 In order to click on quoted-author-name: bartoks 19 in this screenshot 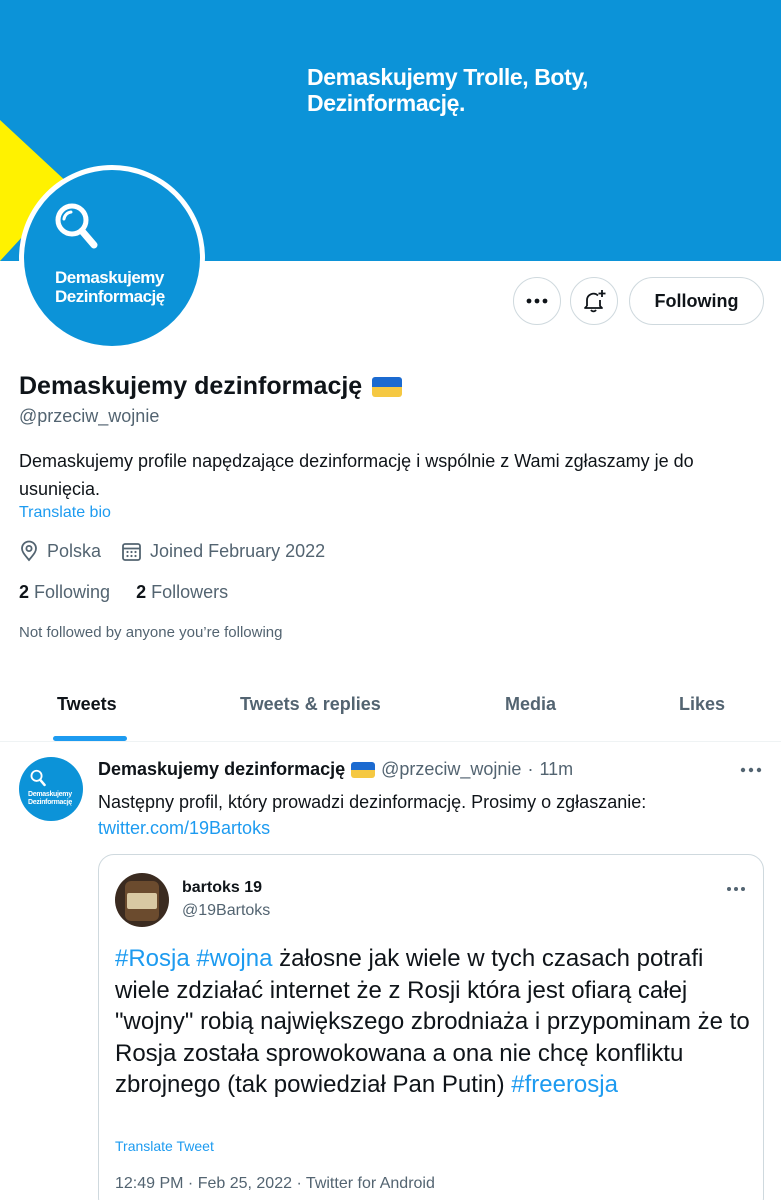, I will do `click(222, 888)`.